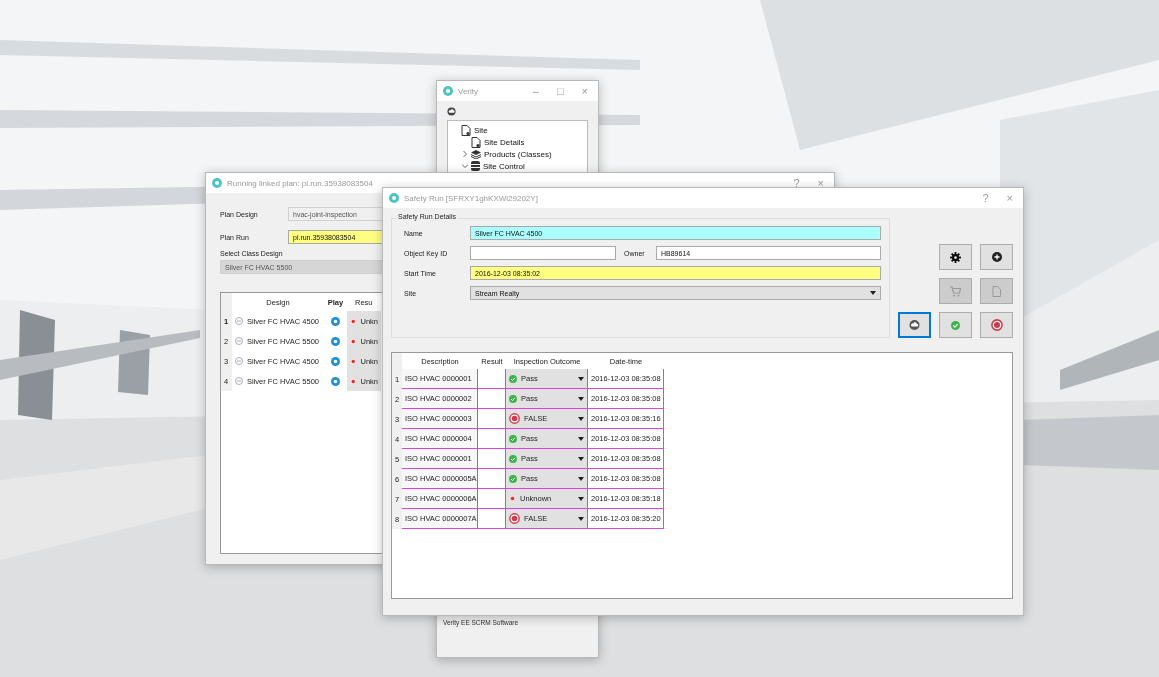  I want to click on window-title: Verity, so click(468, 91).